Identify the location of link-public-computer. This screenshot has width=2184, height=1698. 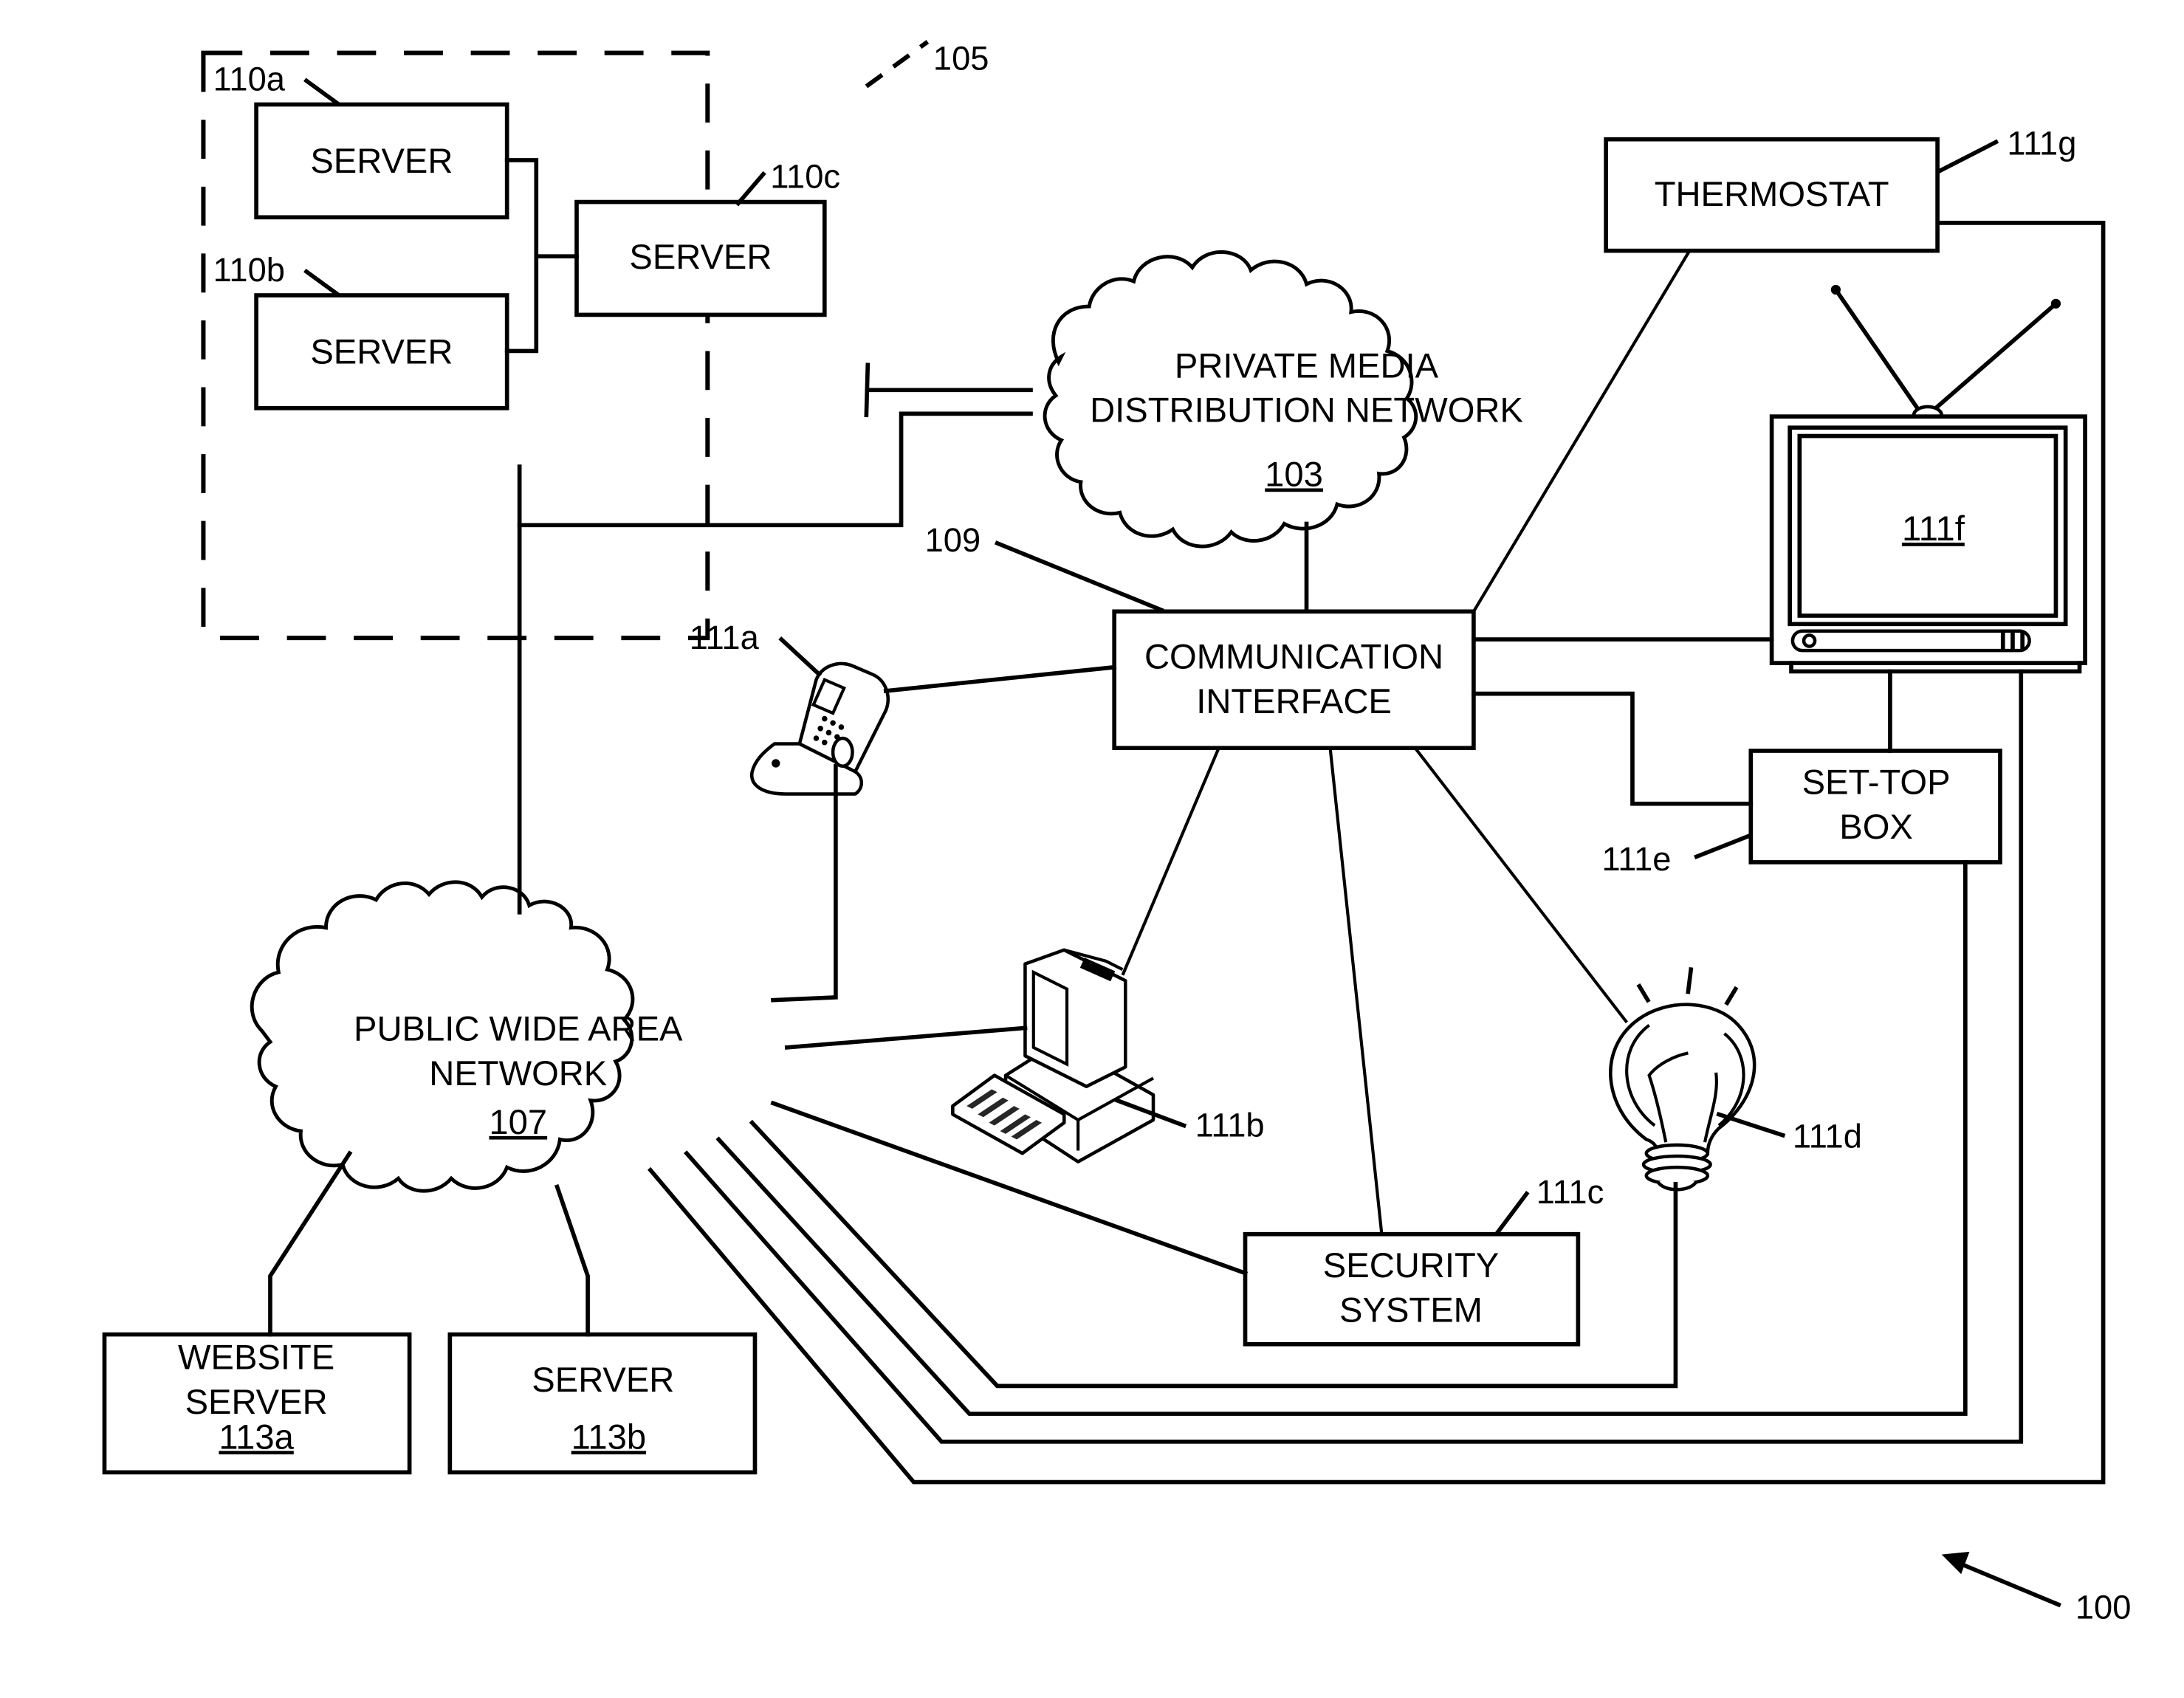
(906, 1037).